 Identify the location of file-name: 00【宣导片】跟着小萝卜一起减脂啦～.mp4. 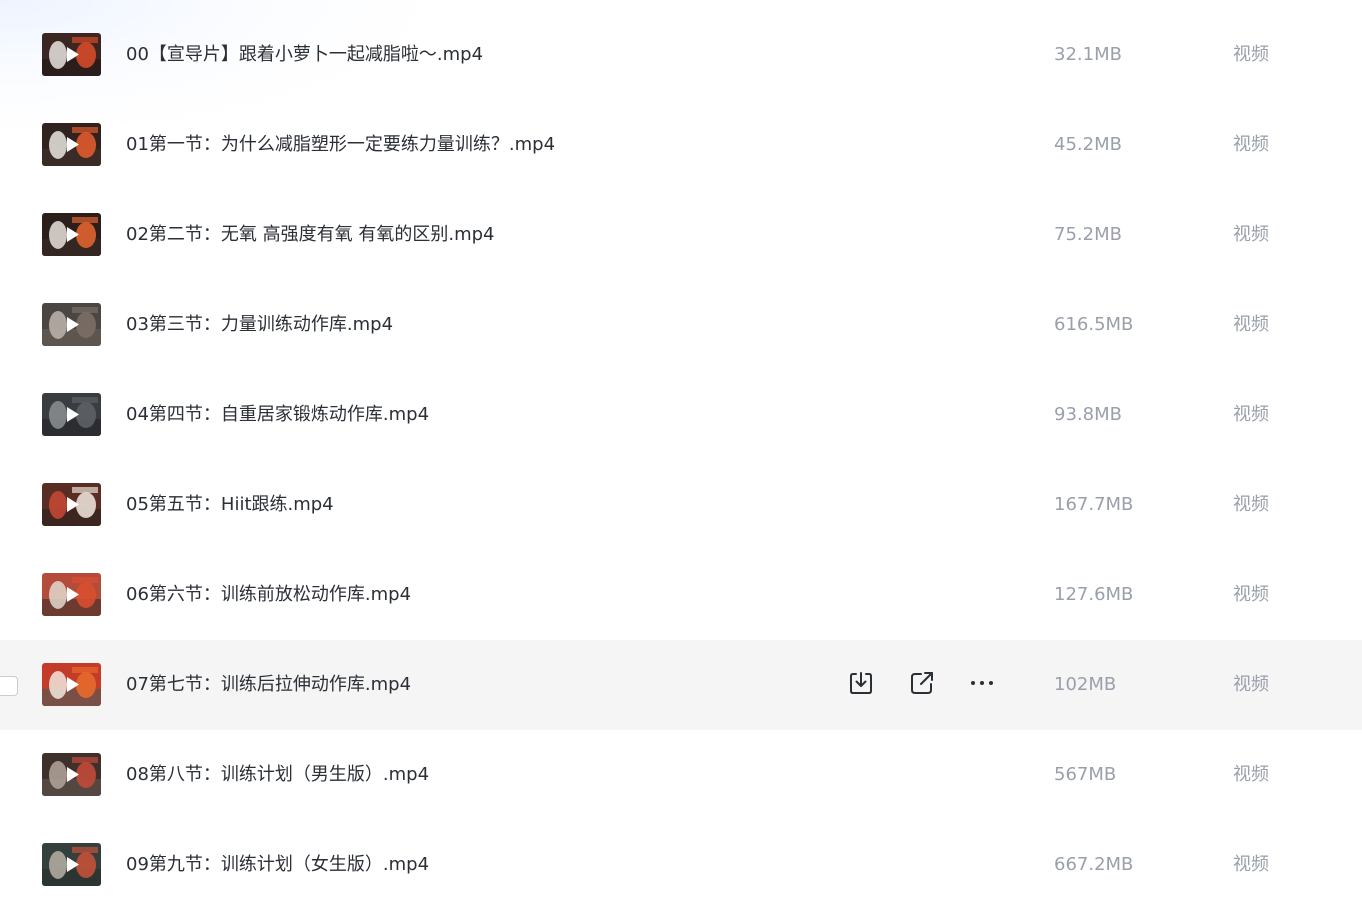
(304, 55).